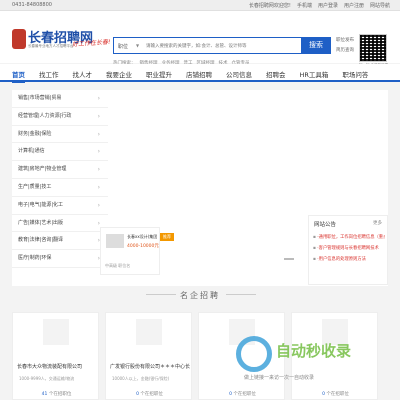  What do you see at coordinates (60, 188) in the screenshot?
I see `category-item: 生产|质量|技工 ›` at bounding box center [60, 188].